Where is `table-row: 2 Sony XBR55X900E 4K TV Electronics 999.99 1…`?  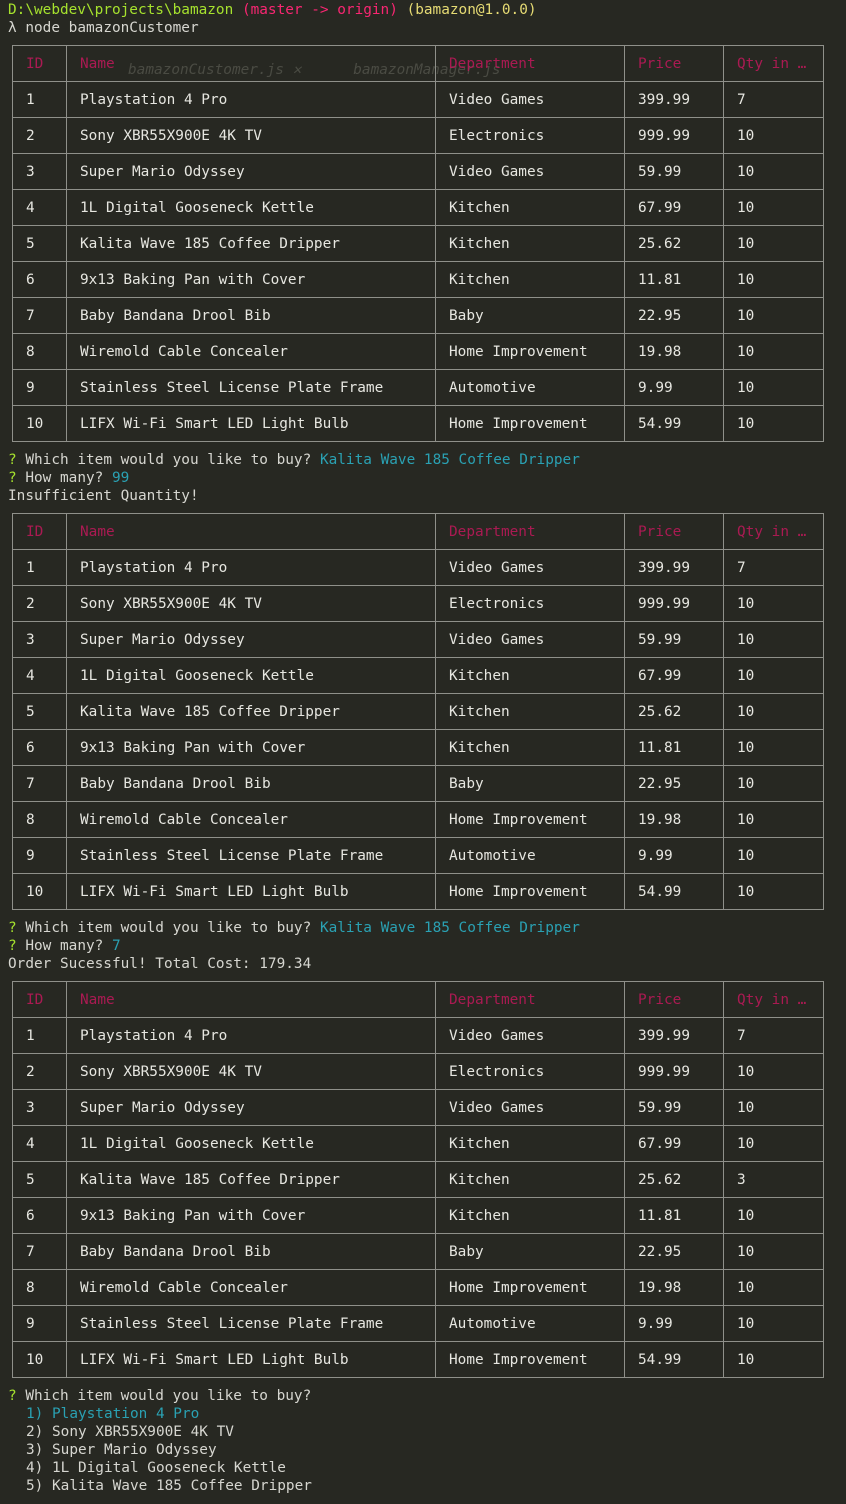 table-row: 2 Sony XBR55X900E 4K TV Electronics 999.99 1… is located at coordinates (418, 135).